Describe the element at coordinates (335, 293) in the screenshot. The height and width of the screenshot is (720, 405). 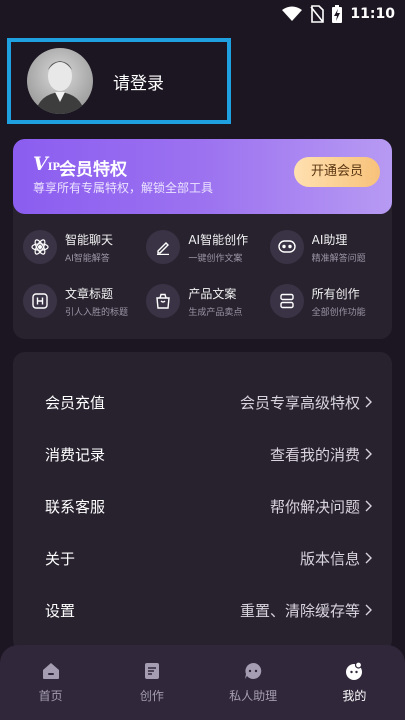
I see `feature-title: 所有创作` at that location.